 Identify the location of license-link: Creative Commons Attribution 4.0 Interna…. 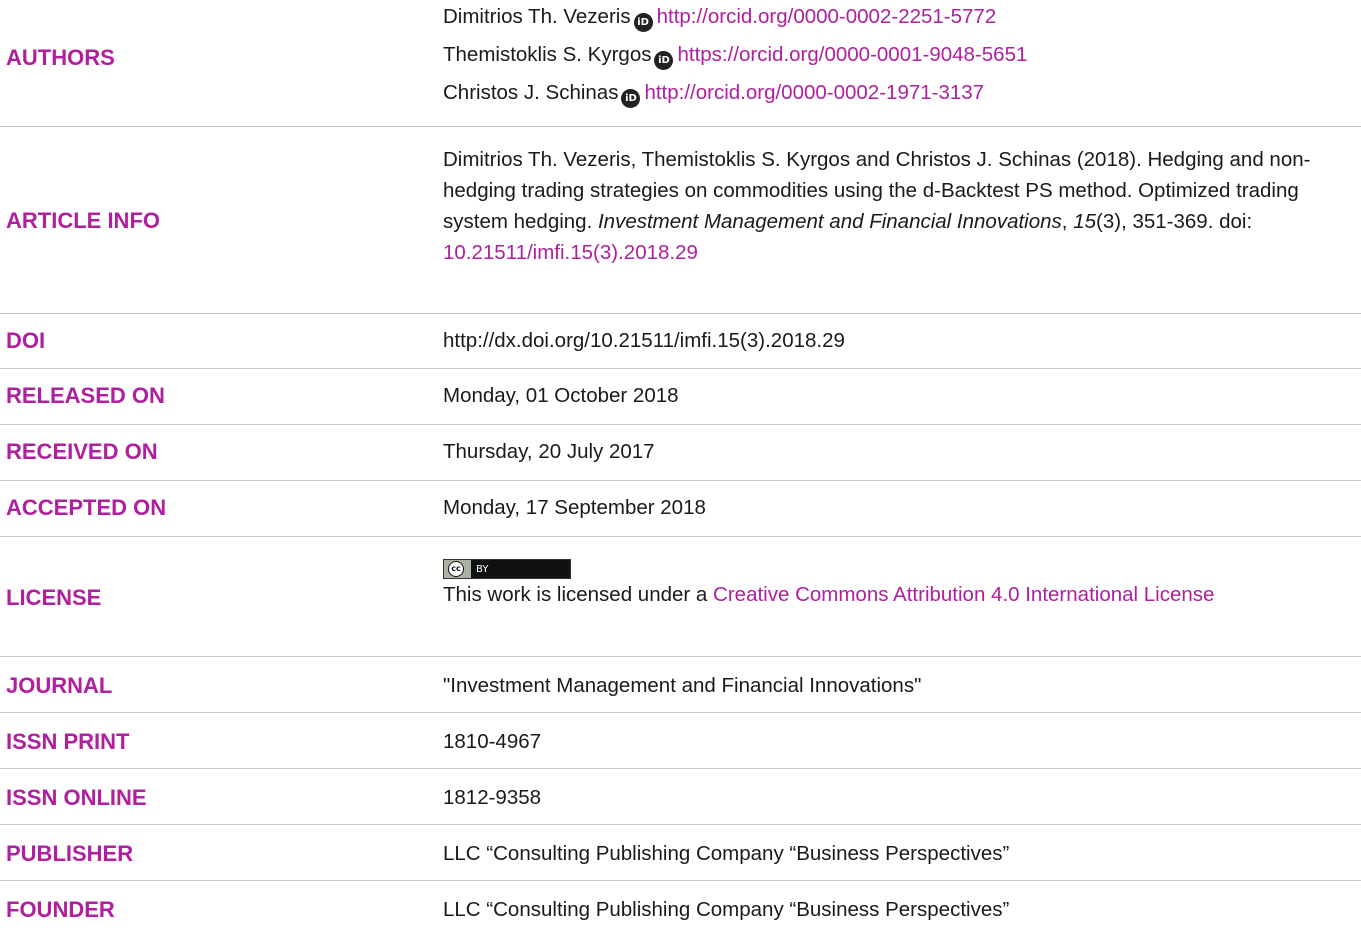
(963, 594).